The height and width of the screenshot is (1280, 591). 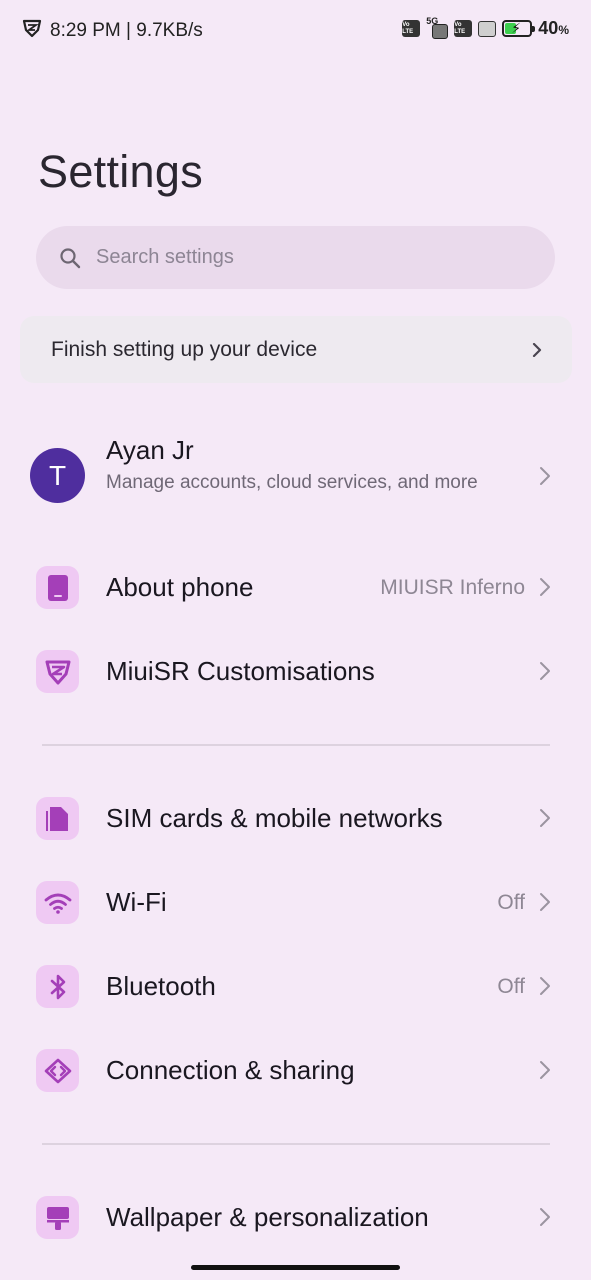 I want to click on page-title: Settings, so click(x=120, y=171).